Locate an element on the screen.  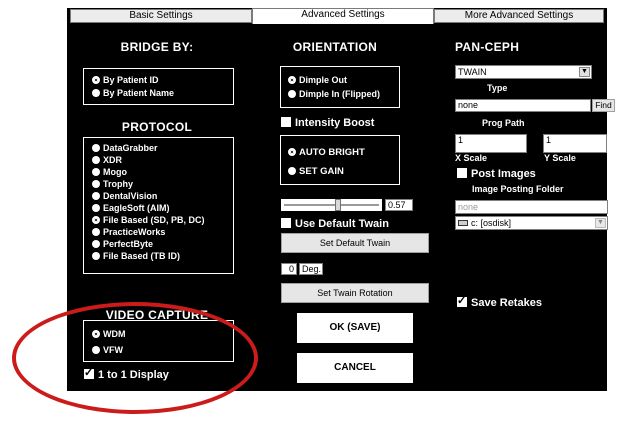
image-posting-folder-label: Image Posting Folder is located at coordinates (518, 189).